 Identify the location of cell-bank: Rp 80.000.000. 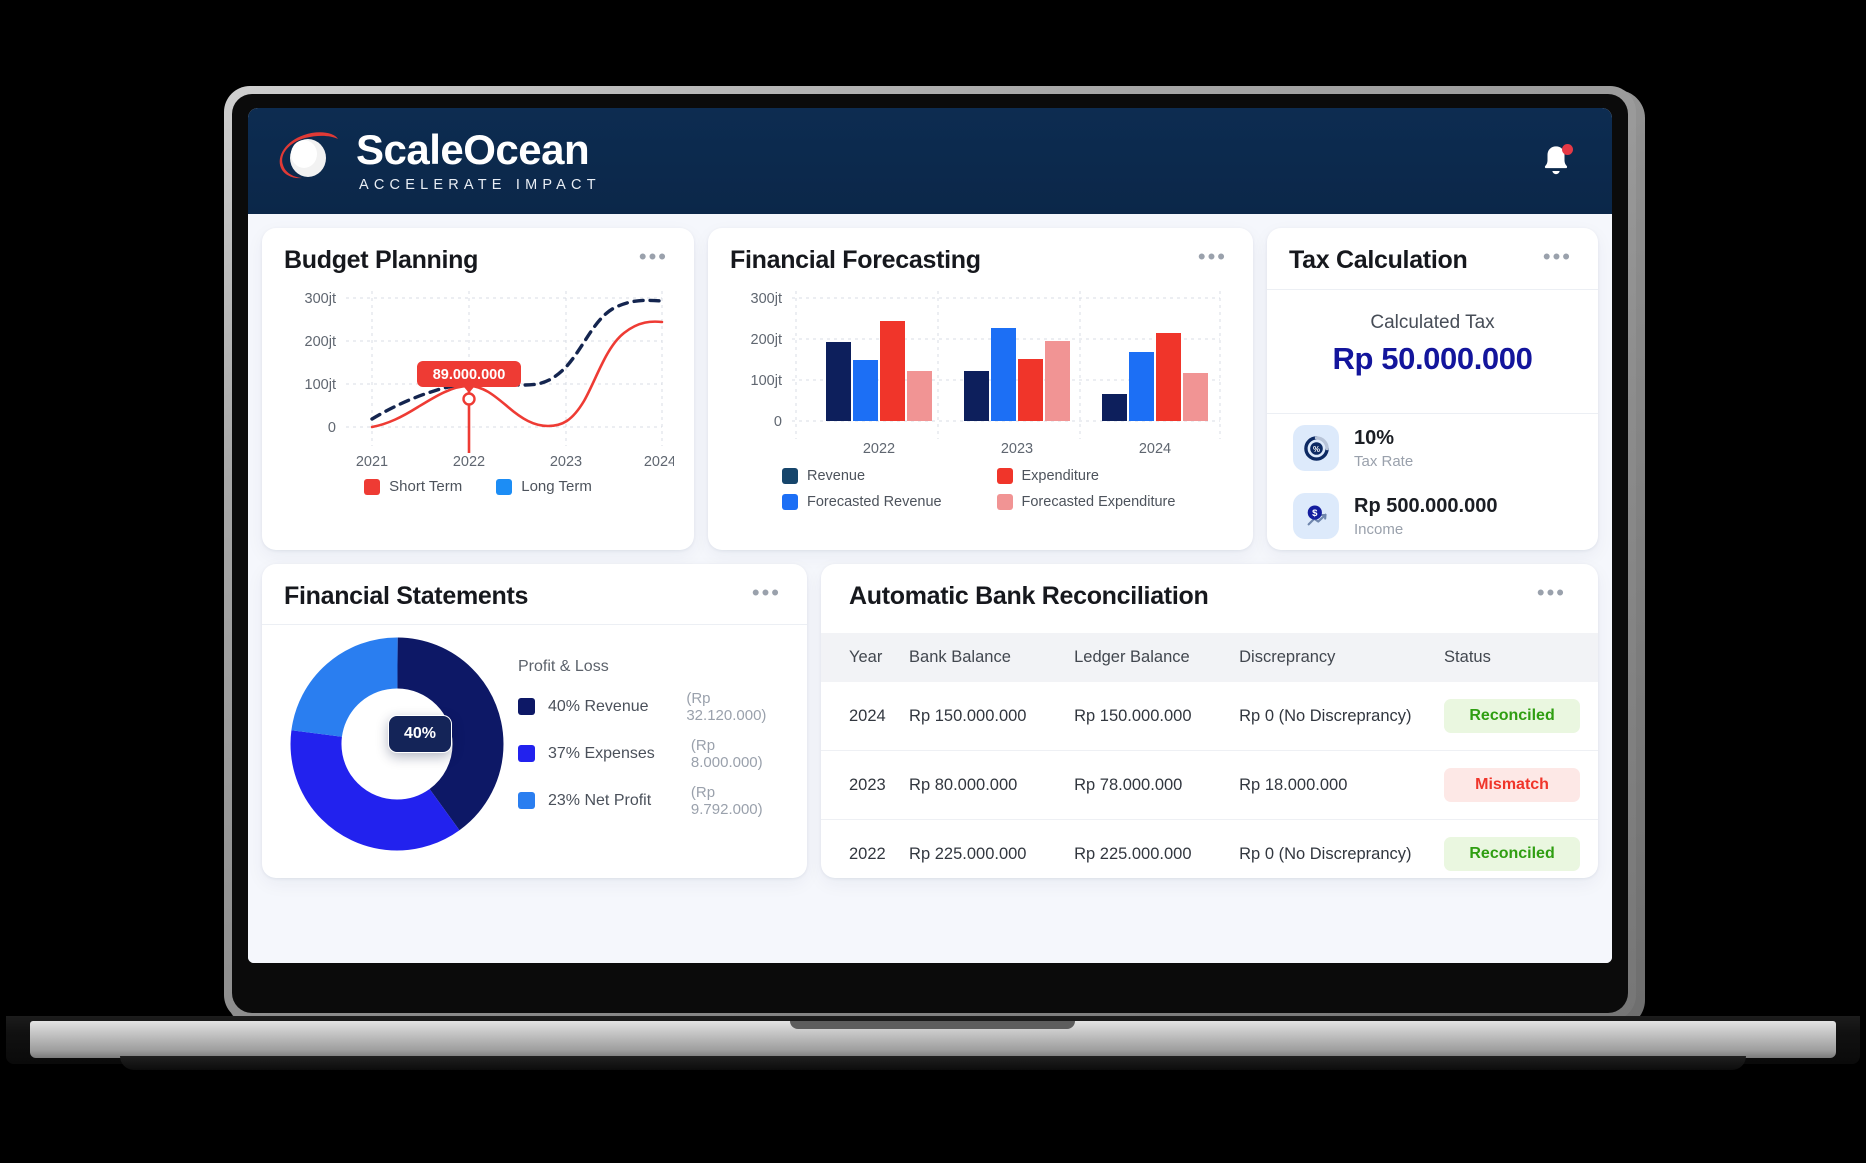
(992, 785).